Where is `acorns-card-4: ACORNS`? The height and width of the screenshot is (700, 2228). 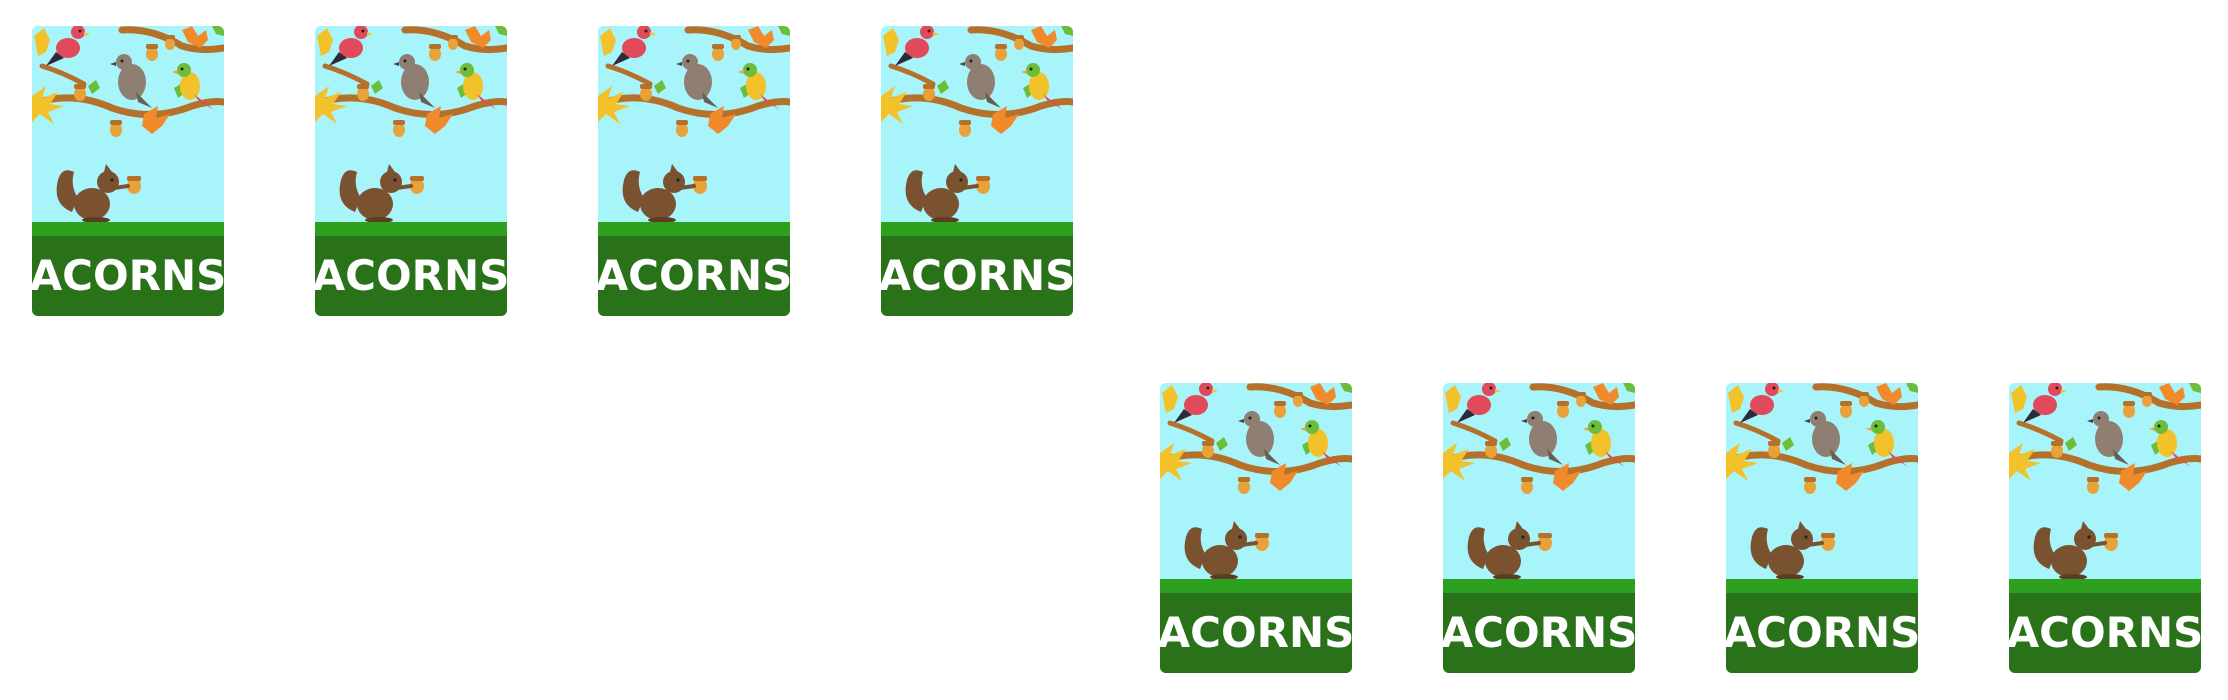 acorns-card-4: ACORNS is located at coordinates (977, 171).